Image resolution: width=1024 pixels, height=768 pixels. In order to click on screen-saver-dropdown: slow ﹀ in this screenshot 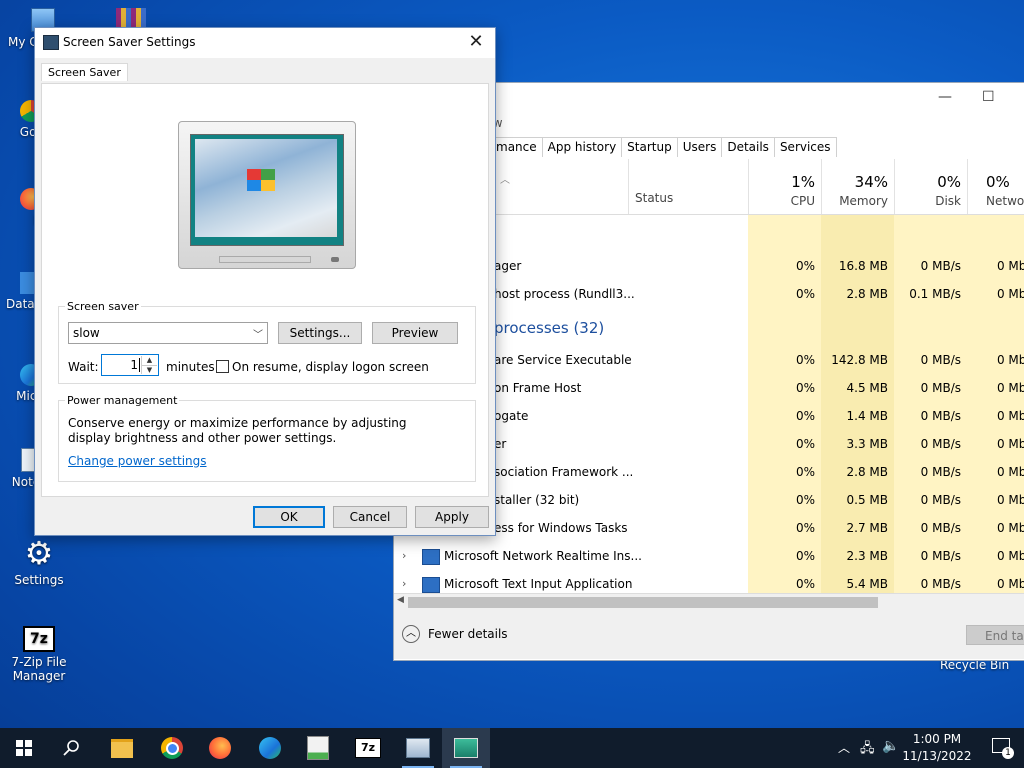, I will do `click(168, 333)`.